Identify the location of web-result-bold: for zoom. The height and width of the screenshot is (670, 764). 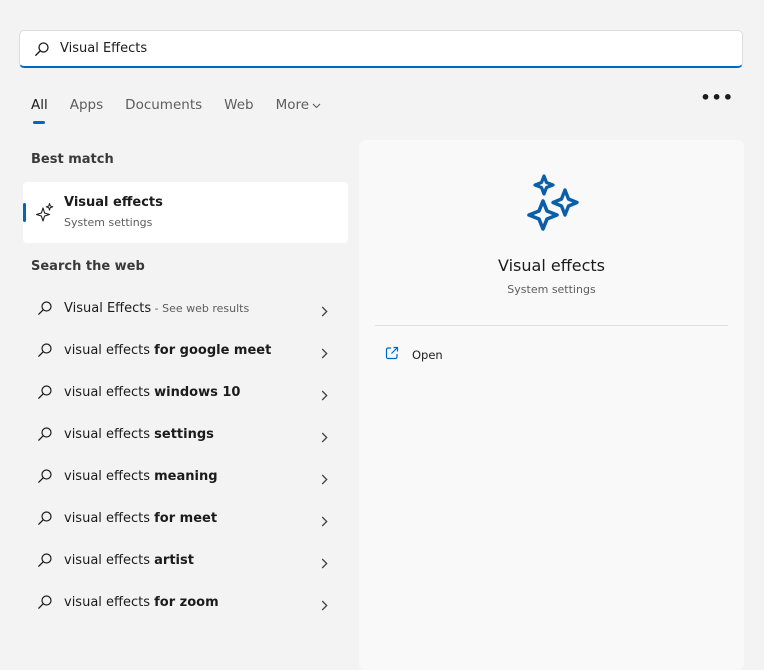
(186, 602).